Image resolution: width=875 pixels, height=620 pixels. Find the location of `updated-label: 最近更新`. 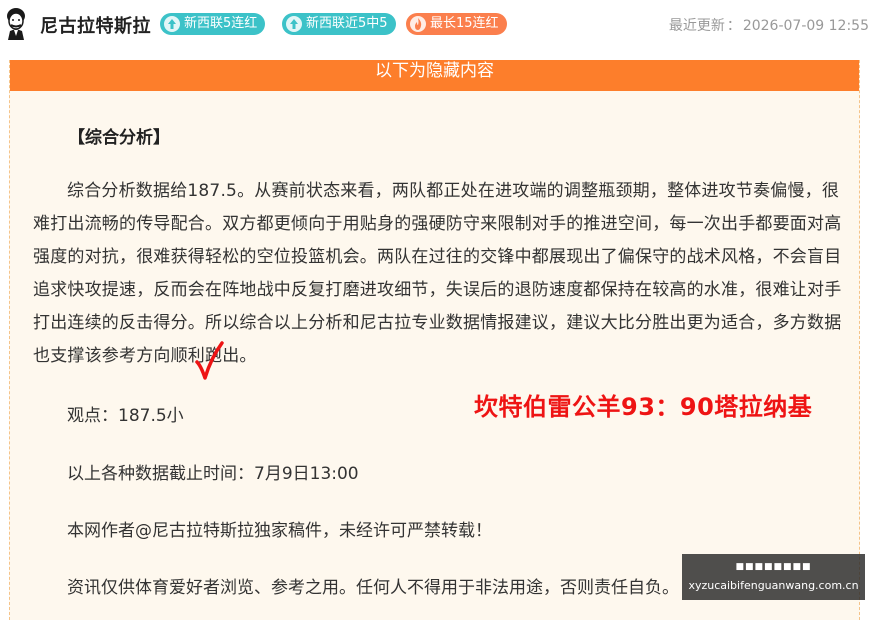

updated-label: 最近更新 is located at coordinates (696, 26).